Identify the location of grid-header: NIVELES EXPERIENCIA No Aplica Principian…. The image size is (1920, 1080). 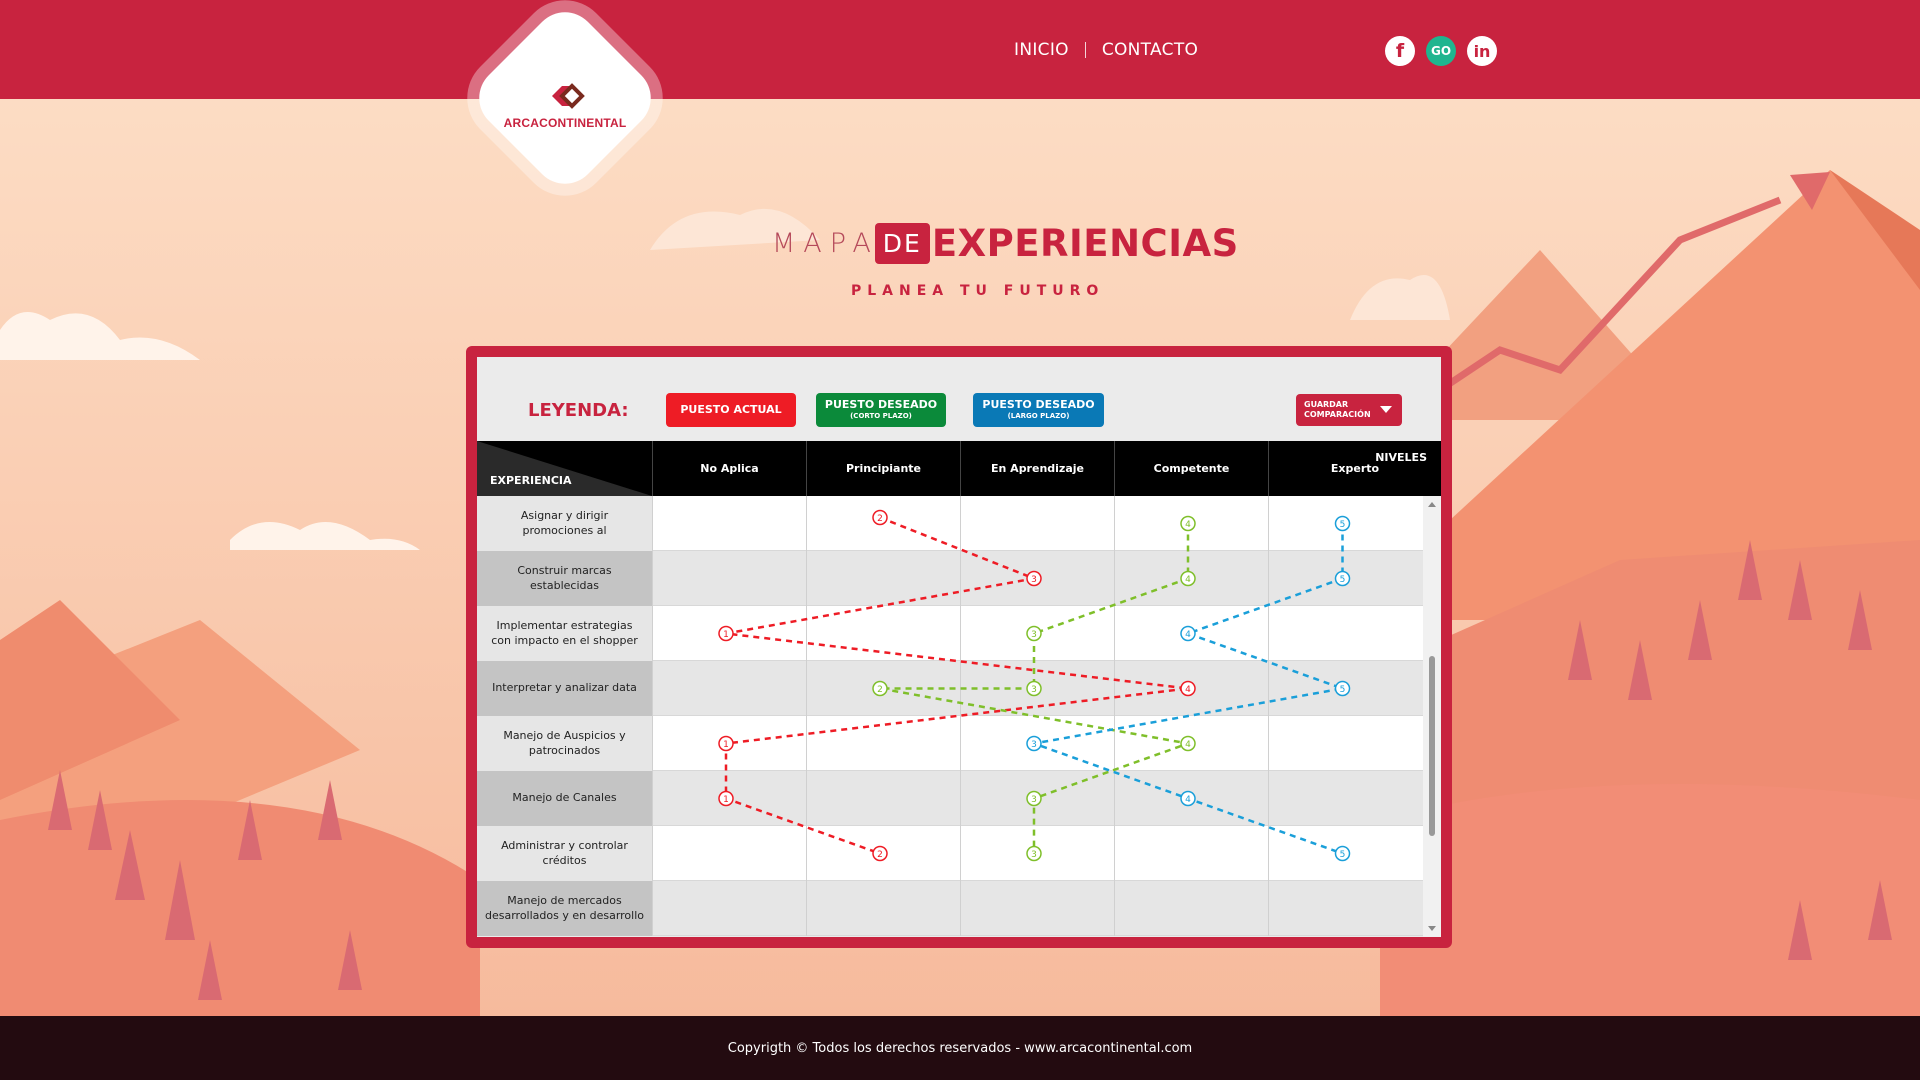
(959, 468).